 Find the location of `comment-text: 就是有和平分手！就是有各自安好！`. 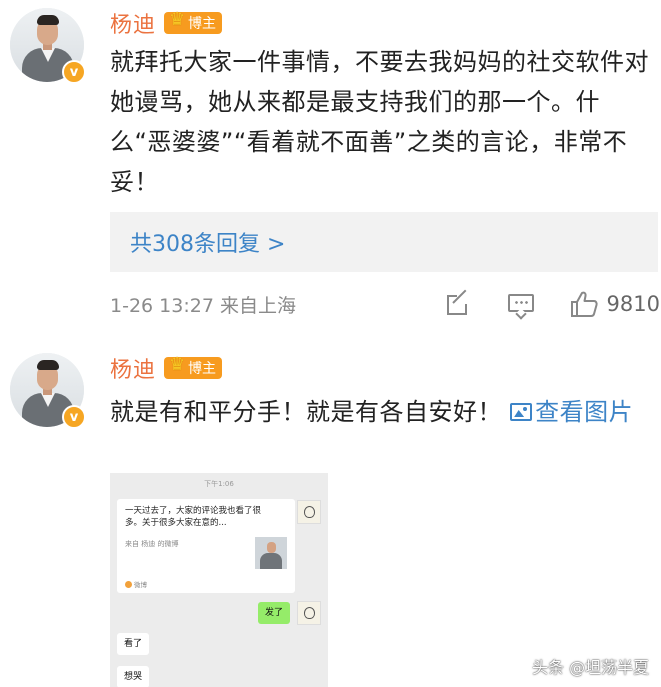

comment-text: 就是有和平分手！就是有各自安好！ is located at coordinates (306, 412).